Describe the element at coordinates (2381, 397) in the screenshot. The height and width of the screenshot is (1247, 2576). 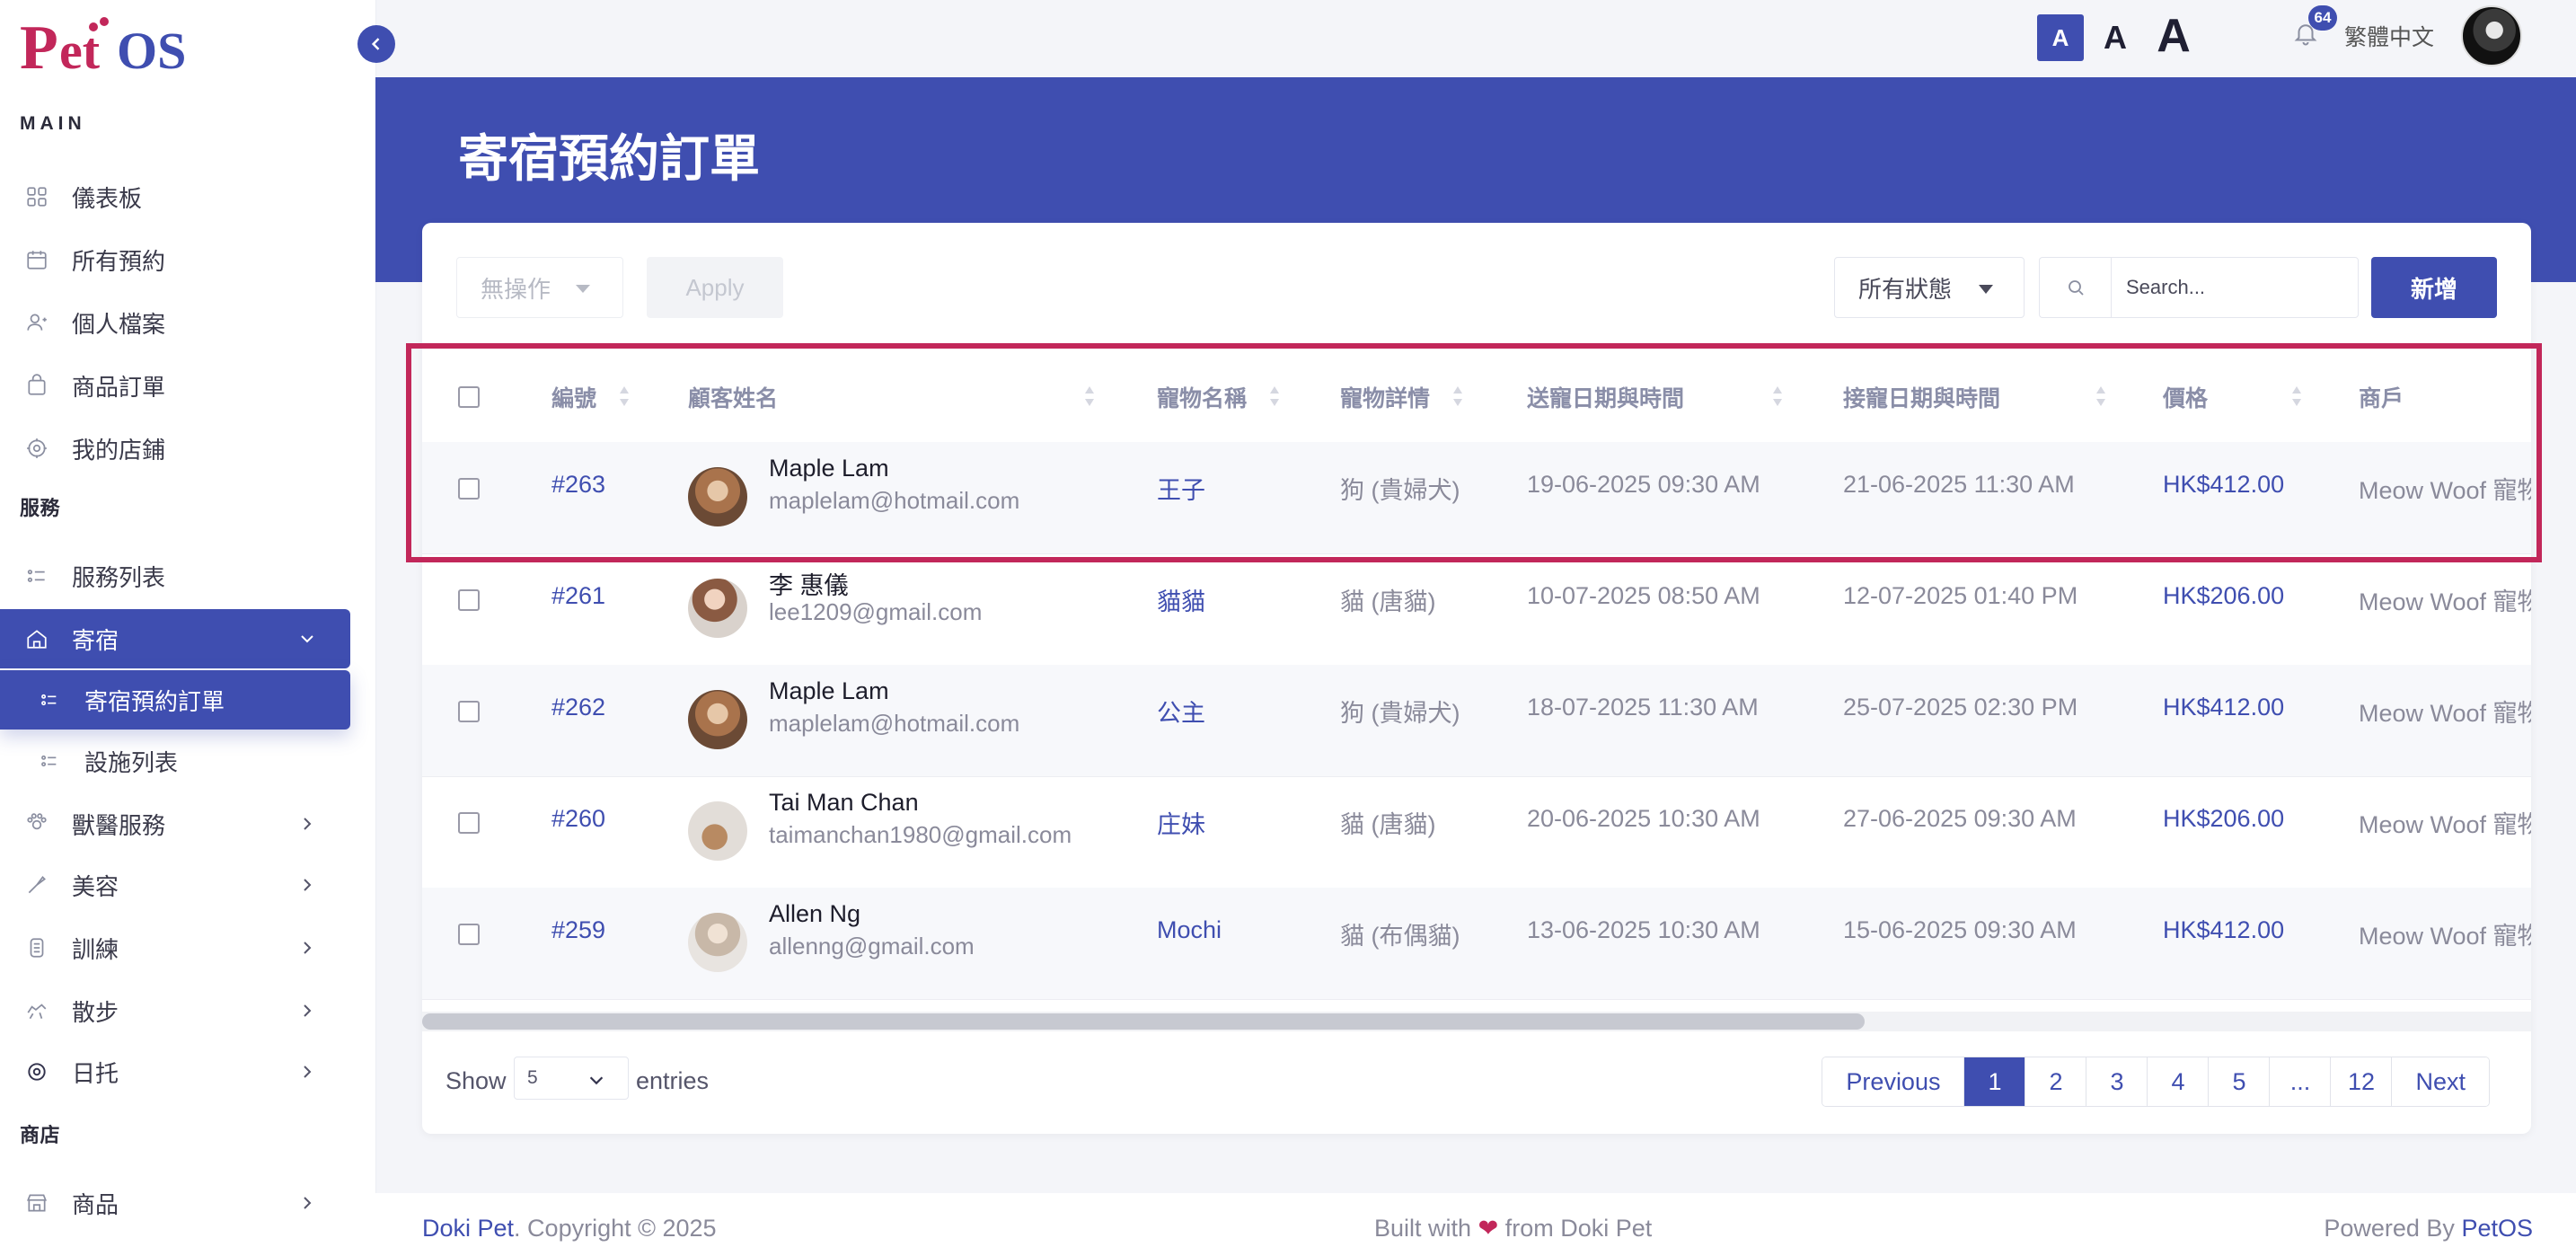
I see `column-header-merchant: 商戶` at that location.